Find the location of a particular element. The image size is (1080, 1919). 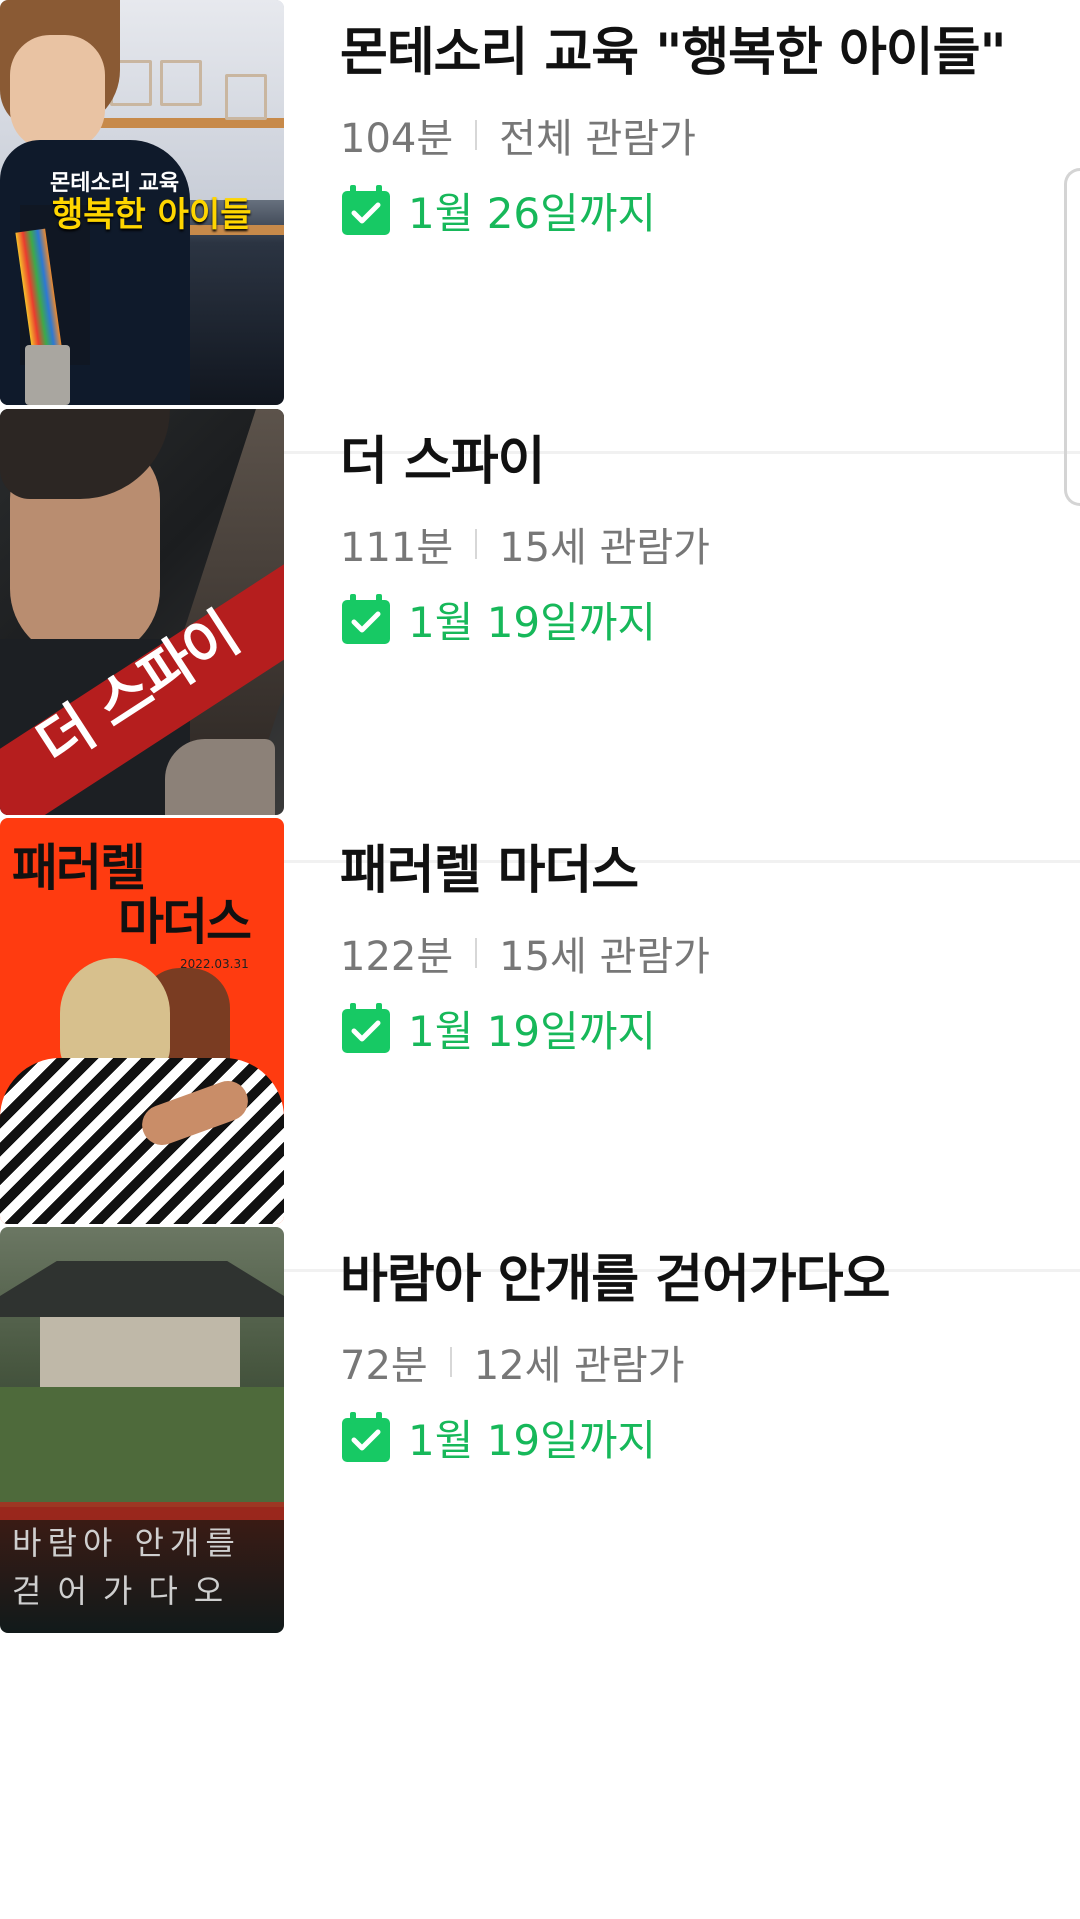

screening-until-text: 1월 26일까지 is located at coordinates (532, 213).